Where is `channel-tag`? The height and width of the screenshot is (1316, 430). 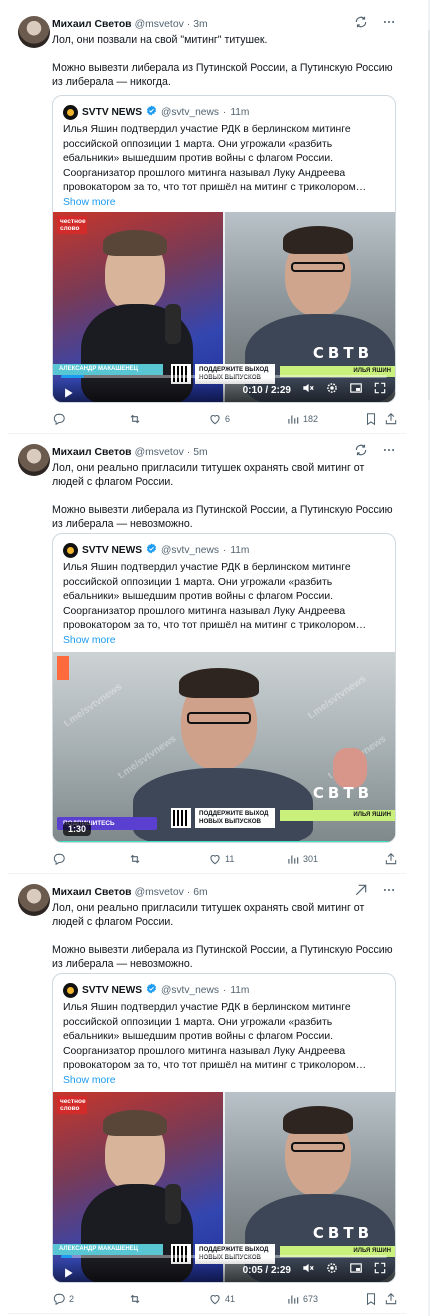 channel-tag is located at coordinates (63, 668).